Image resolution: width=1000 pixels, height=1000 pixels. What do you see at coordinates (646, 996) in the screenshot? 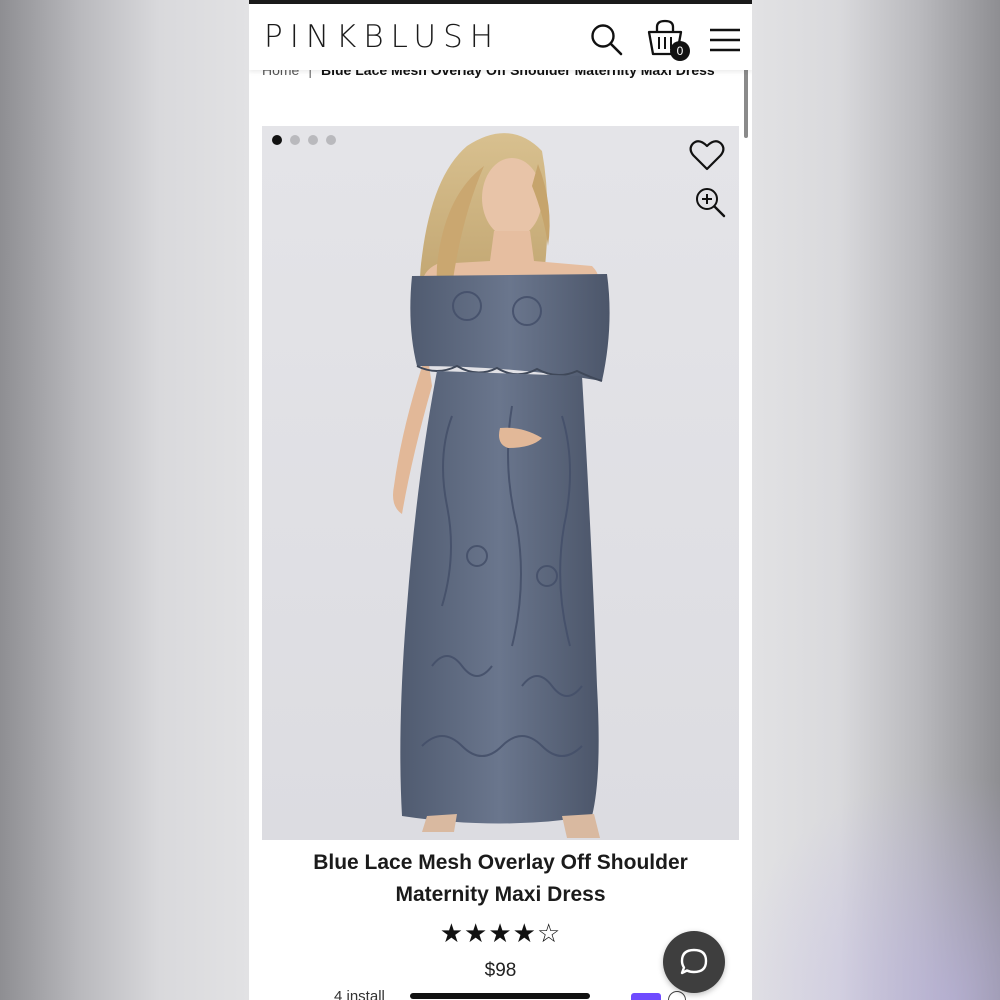
I see `afterpay-badge` at bounding box center [646, 996].